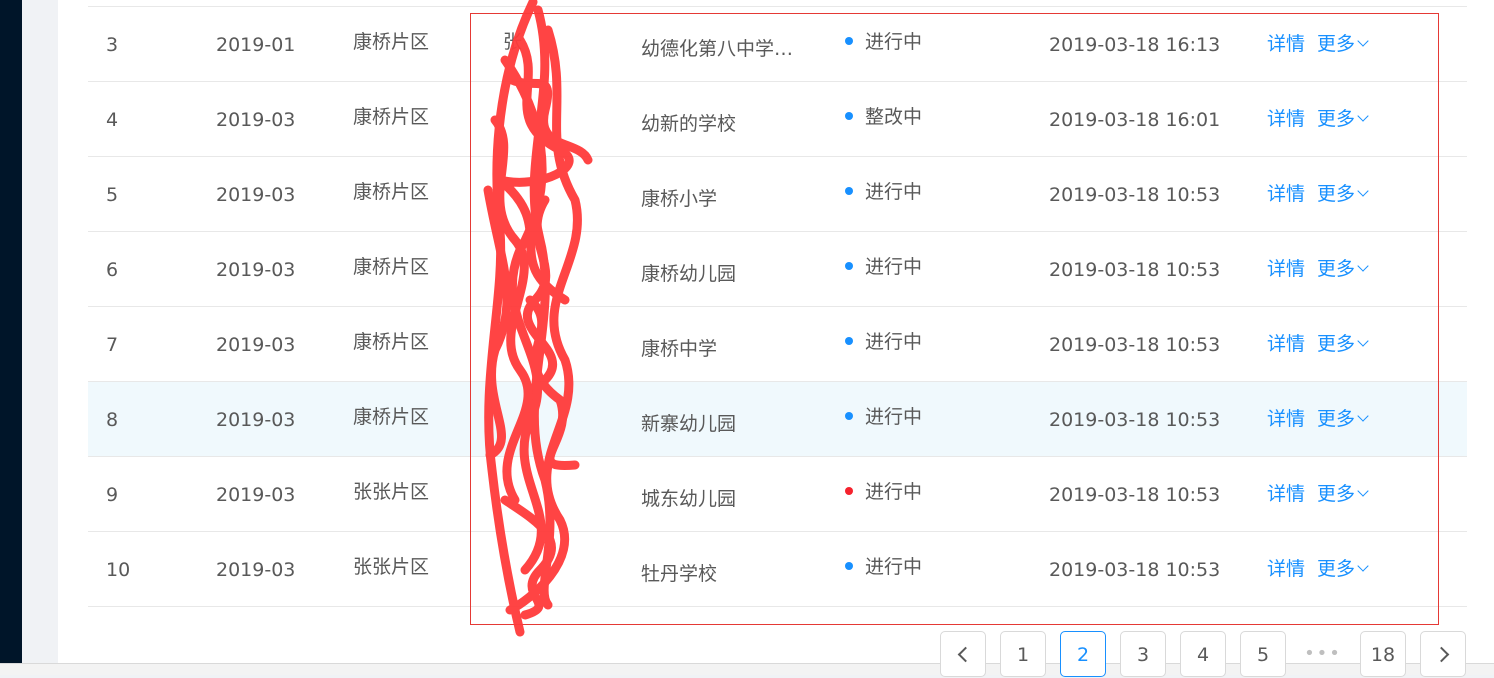 This screenshot has width=1494, height=678. I want to click on row-time: 2019-03-18 16:13, so click(1135, 45).